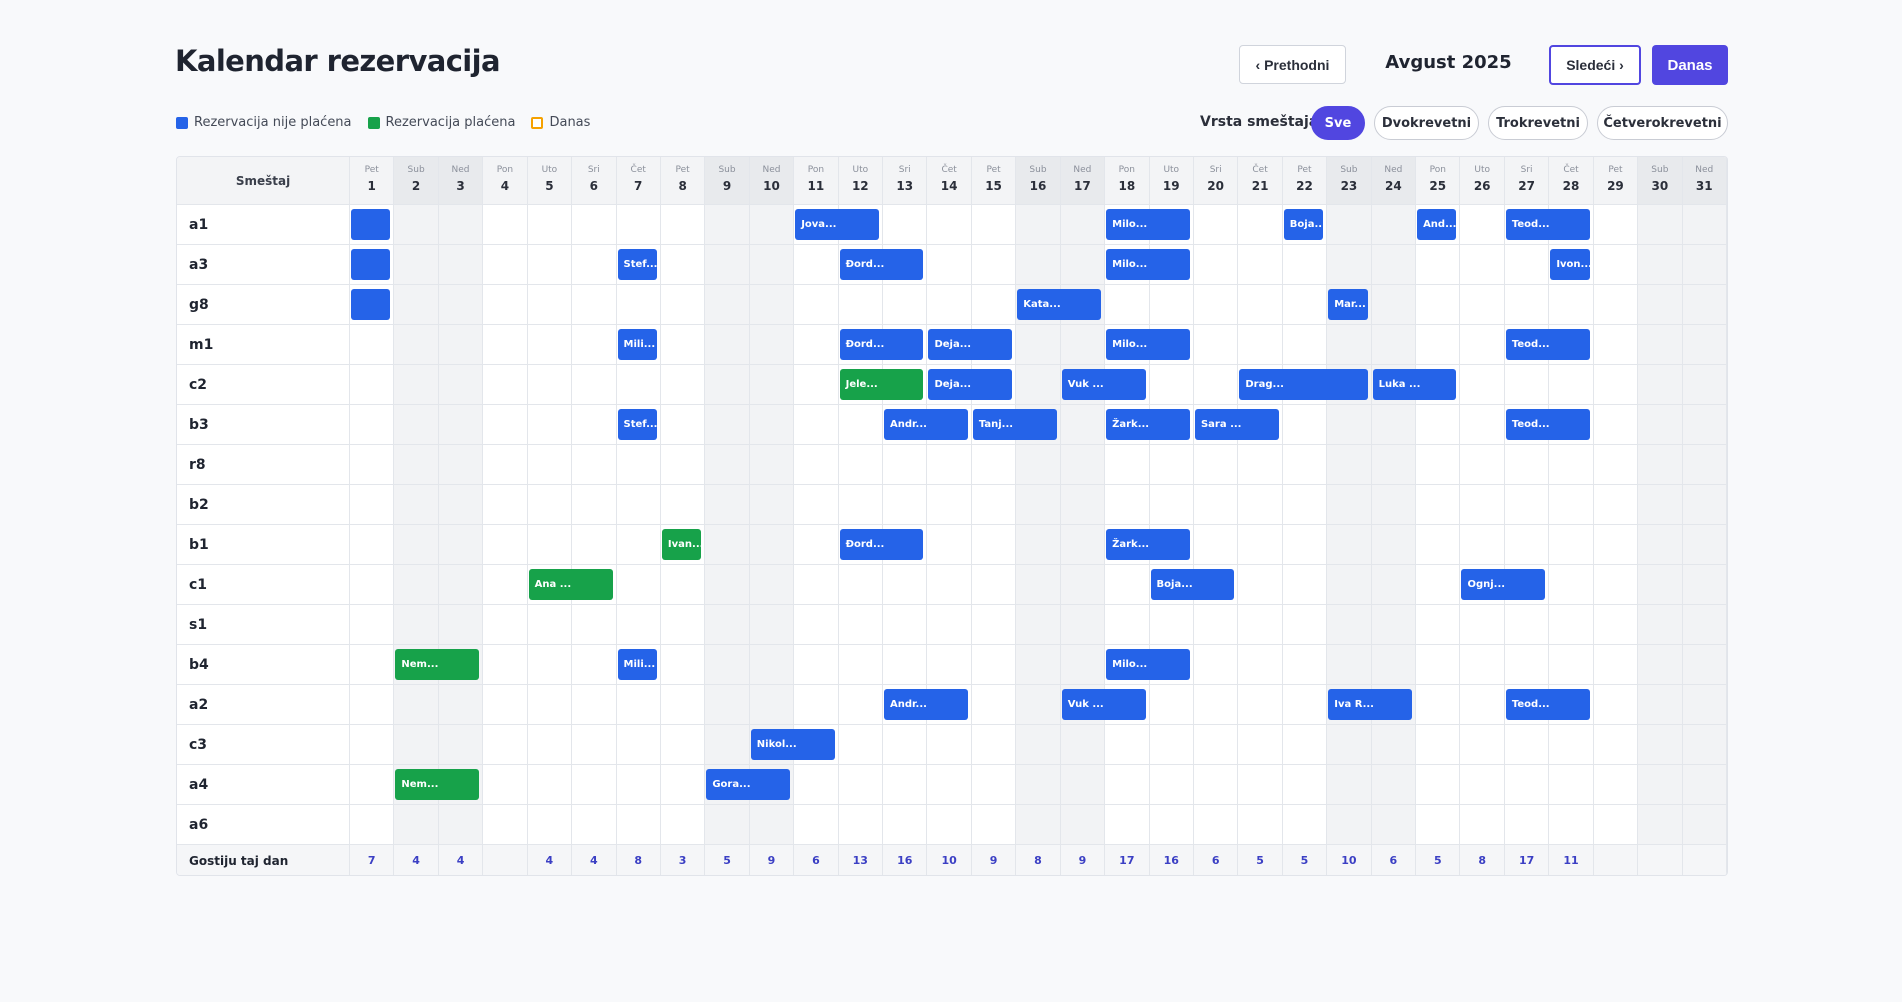  What do you see at coordinates (1538, 123) in the screenshot?
I see `filter-triple-pill: Trokrevetni` at bounding box center [1538, 123].